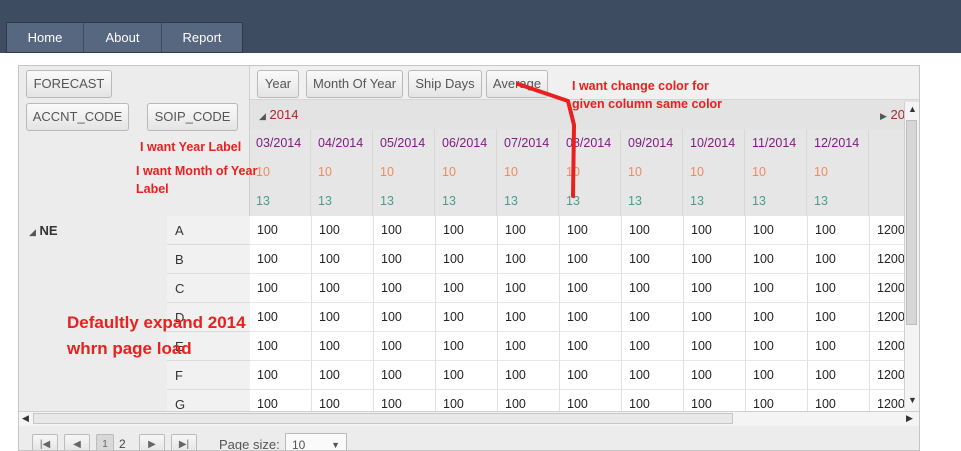 The width and height of the screenshot is (961, 451). I want to click on ship-days-header-6: 10, so click(652, 172).